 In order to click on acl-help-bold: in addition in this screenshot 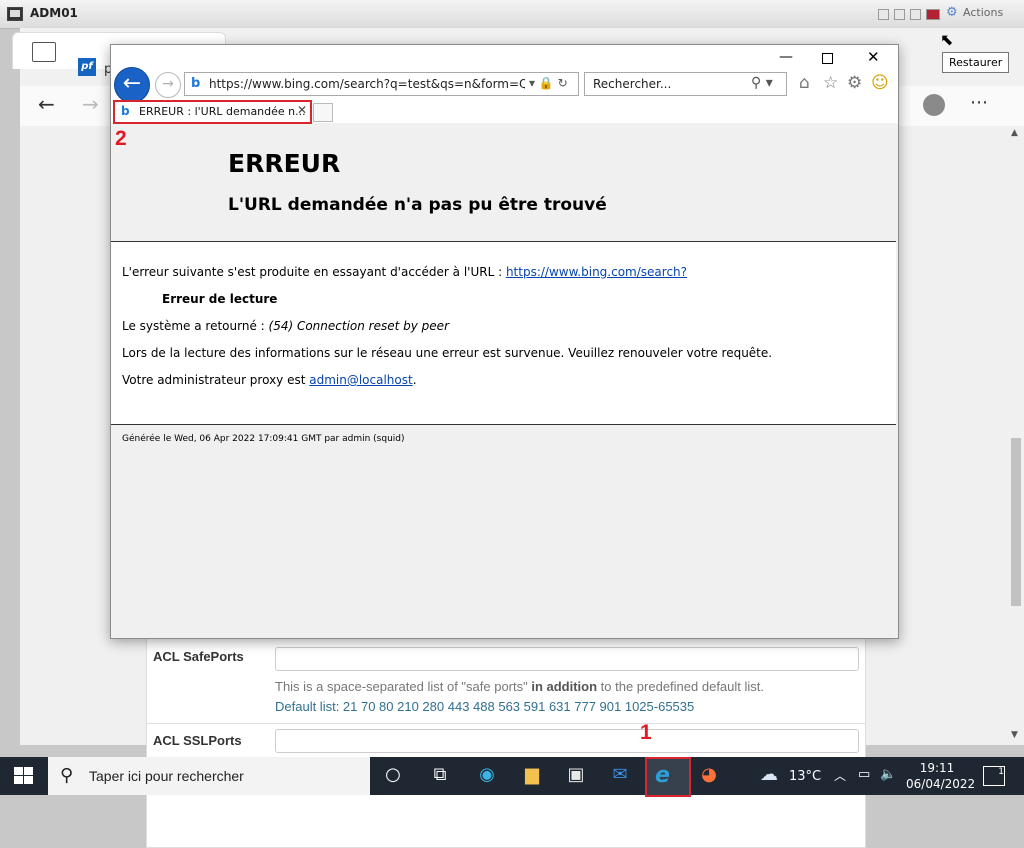, I will do `click(564, 686)`.